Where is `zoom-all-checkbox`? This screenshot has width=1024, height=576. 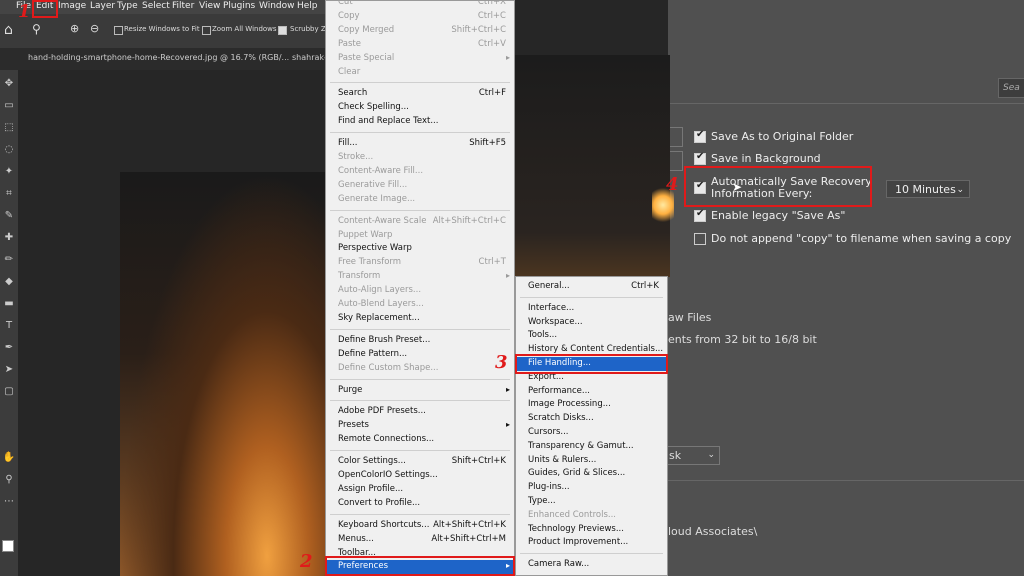 zoom-all-checkbox is located at coordinates (206, 30).